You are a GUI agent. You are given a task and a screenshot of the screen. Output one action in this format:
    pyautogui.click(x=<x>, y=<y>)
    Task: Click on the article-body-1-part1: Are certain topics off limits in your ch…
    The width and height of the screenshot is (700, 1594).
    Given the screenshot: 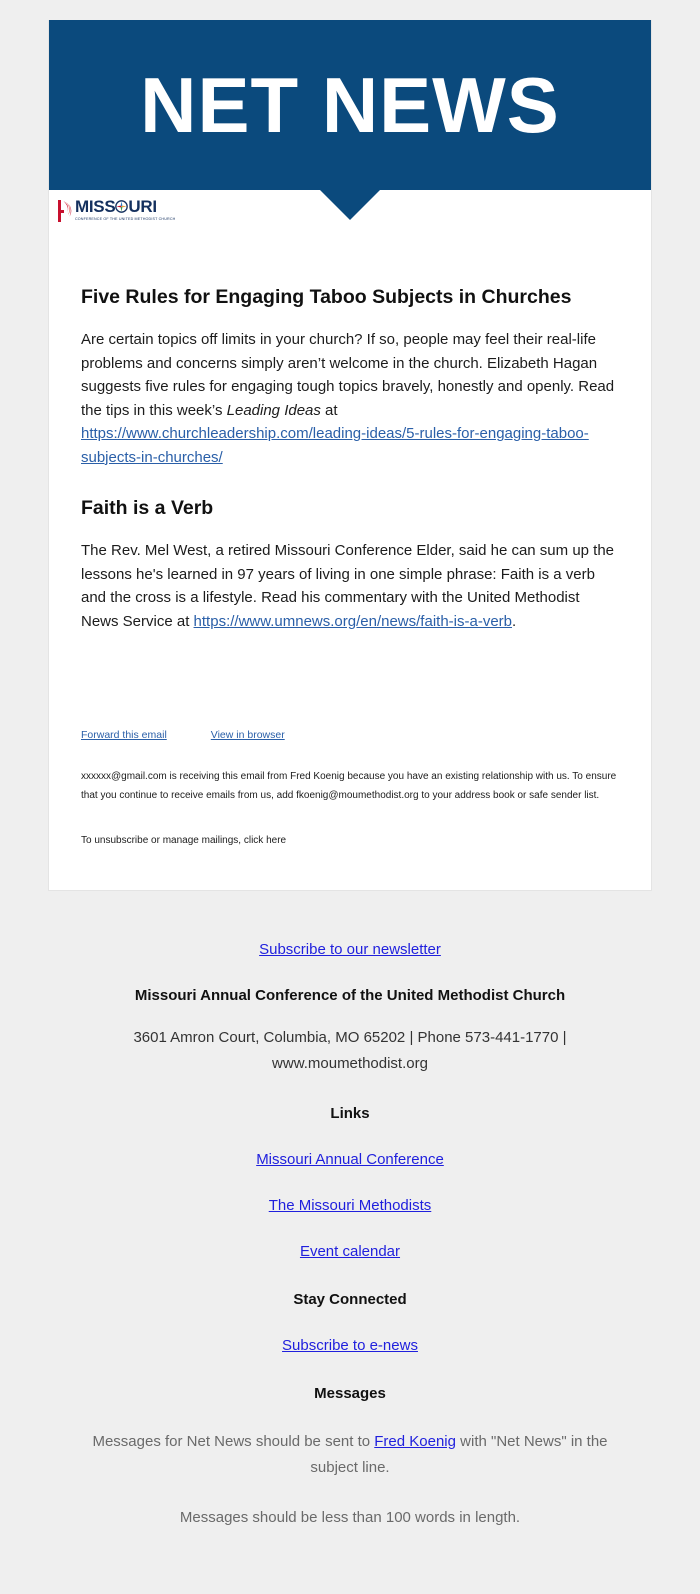 What is the action you would take?
    pyautogui.click(x=348, y=375)
    